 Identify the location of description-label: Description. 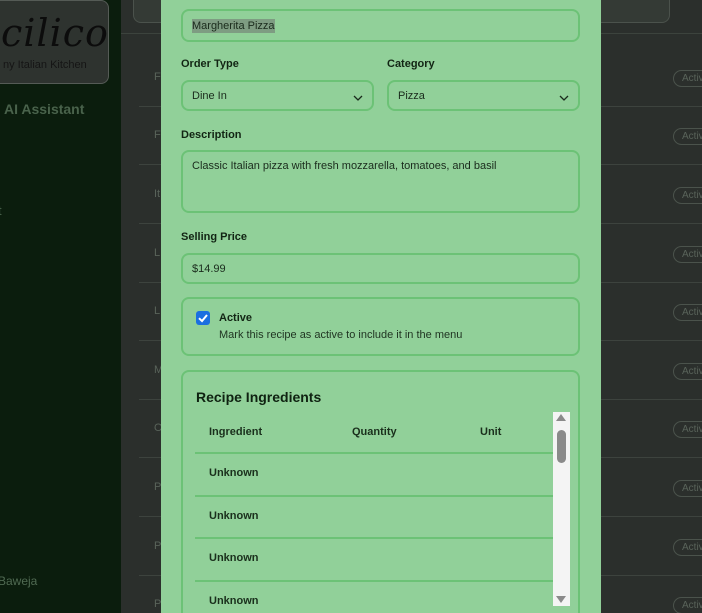
(211, 135).